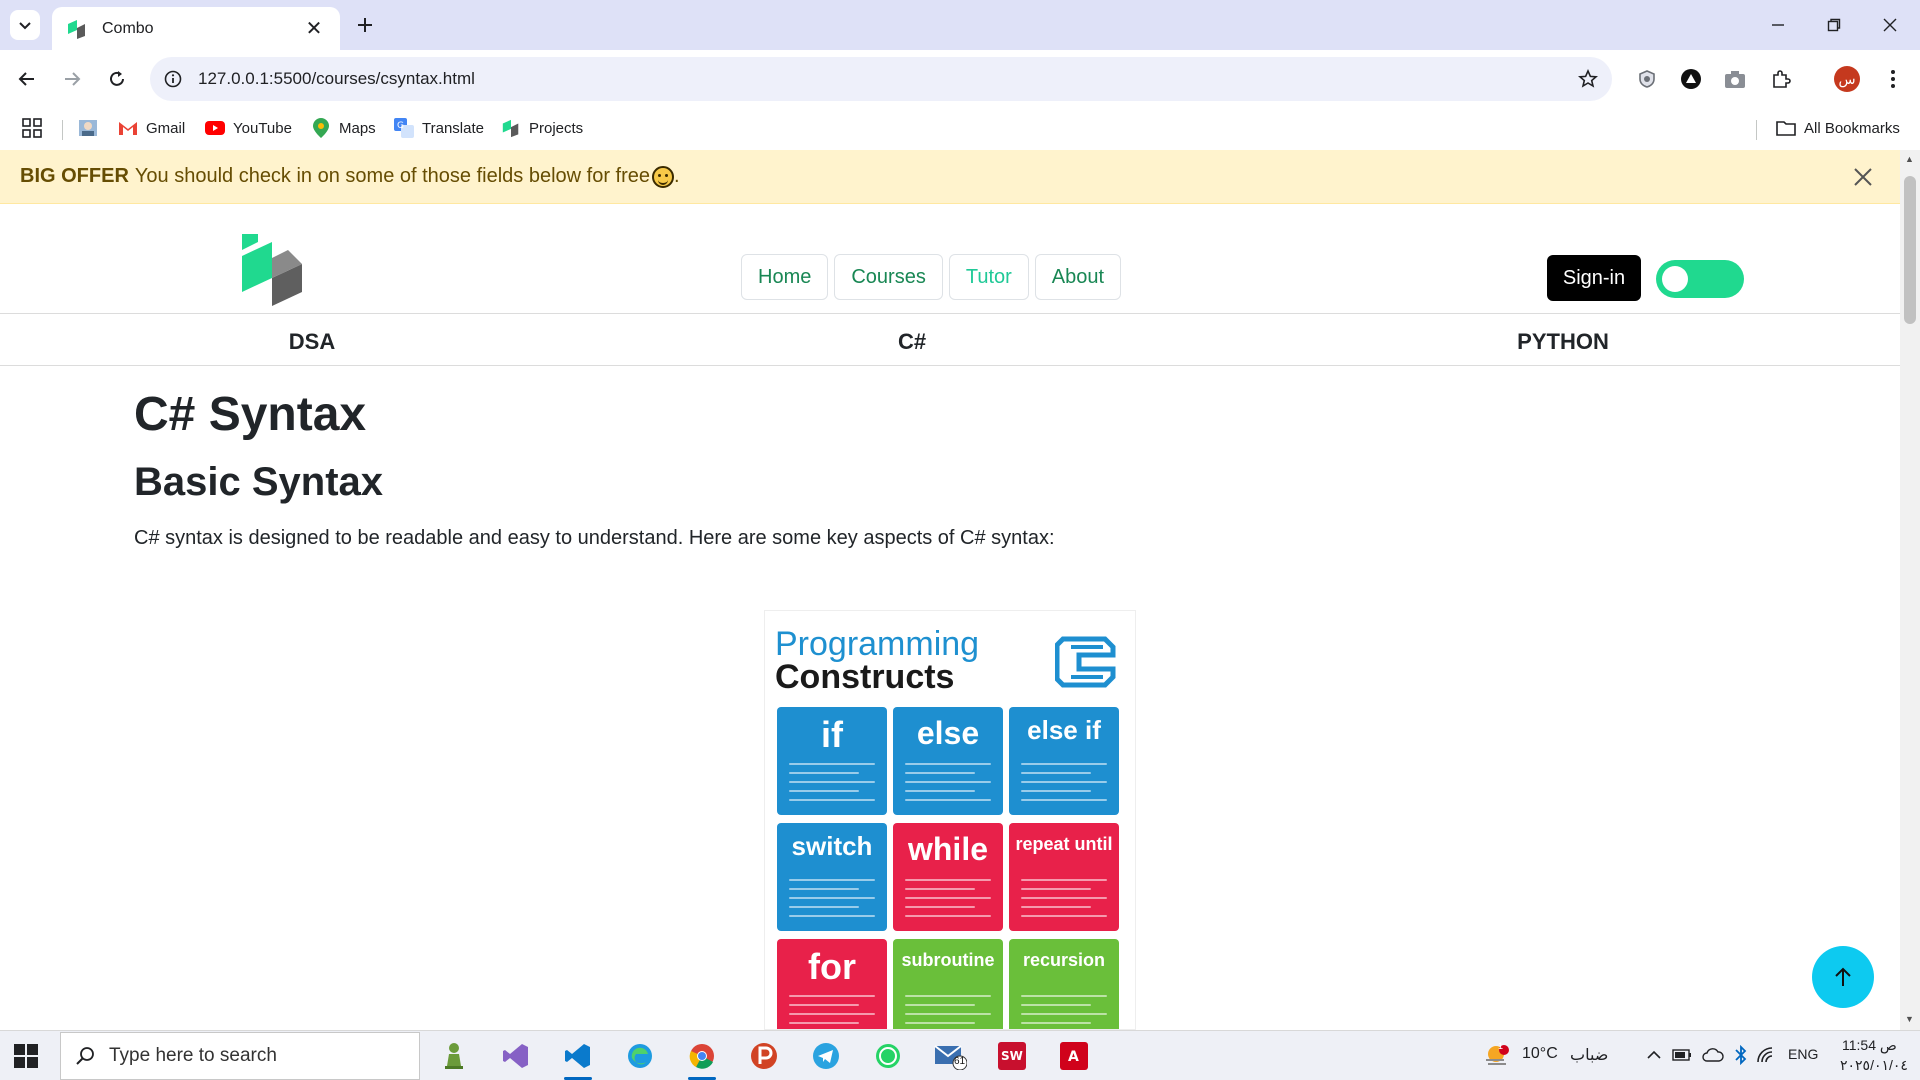  Describe the element at coordinates (1563, 342) in the screenshot. I see `subnav-python: PYTHON` at that location.